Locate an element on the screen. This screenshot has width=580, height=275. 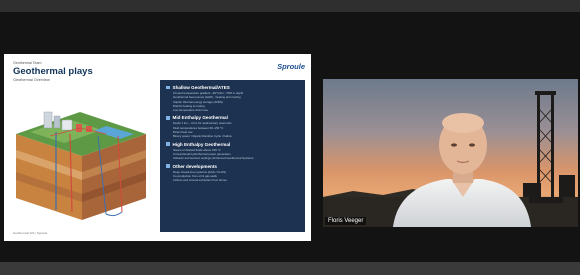
section-title: Other developments is located at coordinates (194, 166).